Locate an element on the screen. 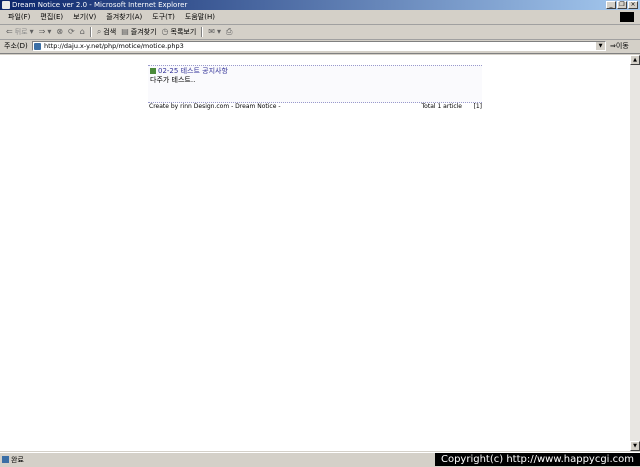 This screenshot has height=467, width=640. print-icon: ⎙ is located at coordinates (229, 31).